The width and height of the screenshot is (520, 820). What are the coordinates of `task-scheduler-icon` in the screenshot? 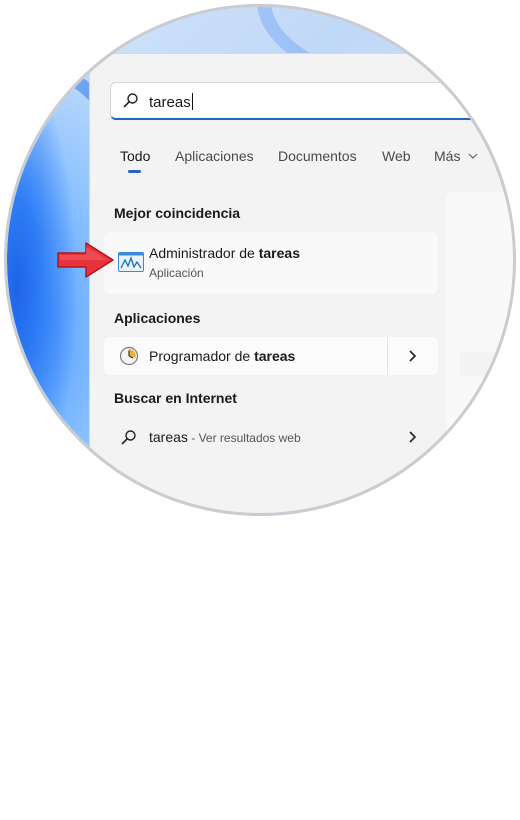 It's located at (129, 356).